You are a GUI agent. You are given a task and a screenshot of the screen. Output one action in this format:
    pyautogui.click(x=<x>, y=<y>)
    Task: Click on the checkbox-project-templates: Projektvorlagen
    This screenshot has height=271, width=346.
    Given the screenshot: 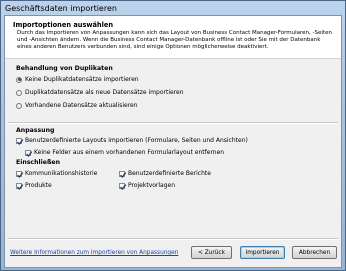 What is the action you would take?
    pyautogui.click(x=147, y=186)
    